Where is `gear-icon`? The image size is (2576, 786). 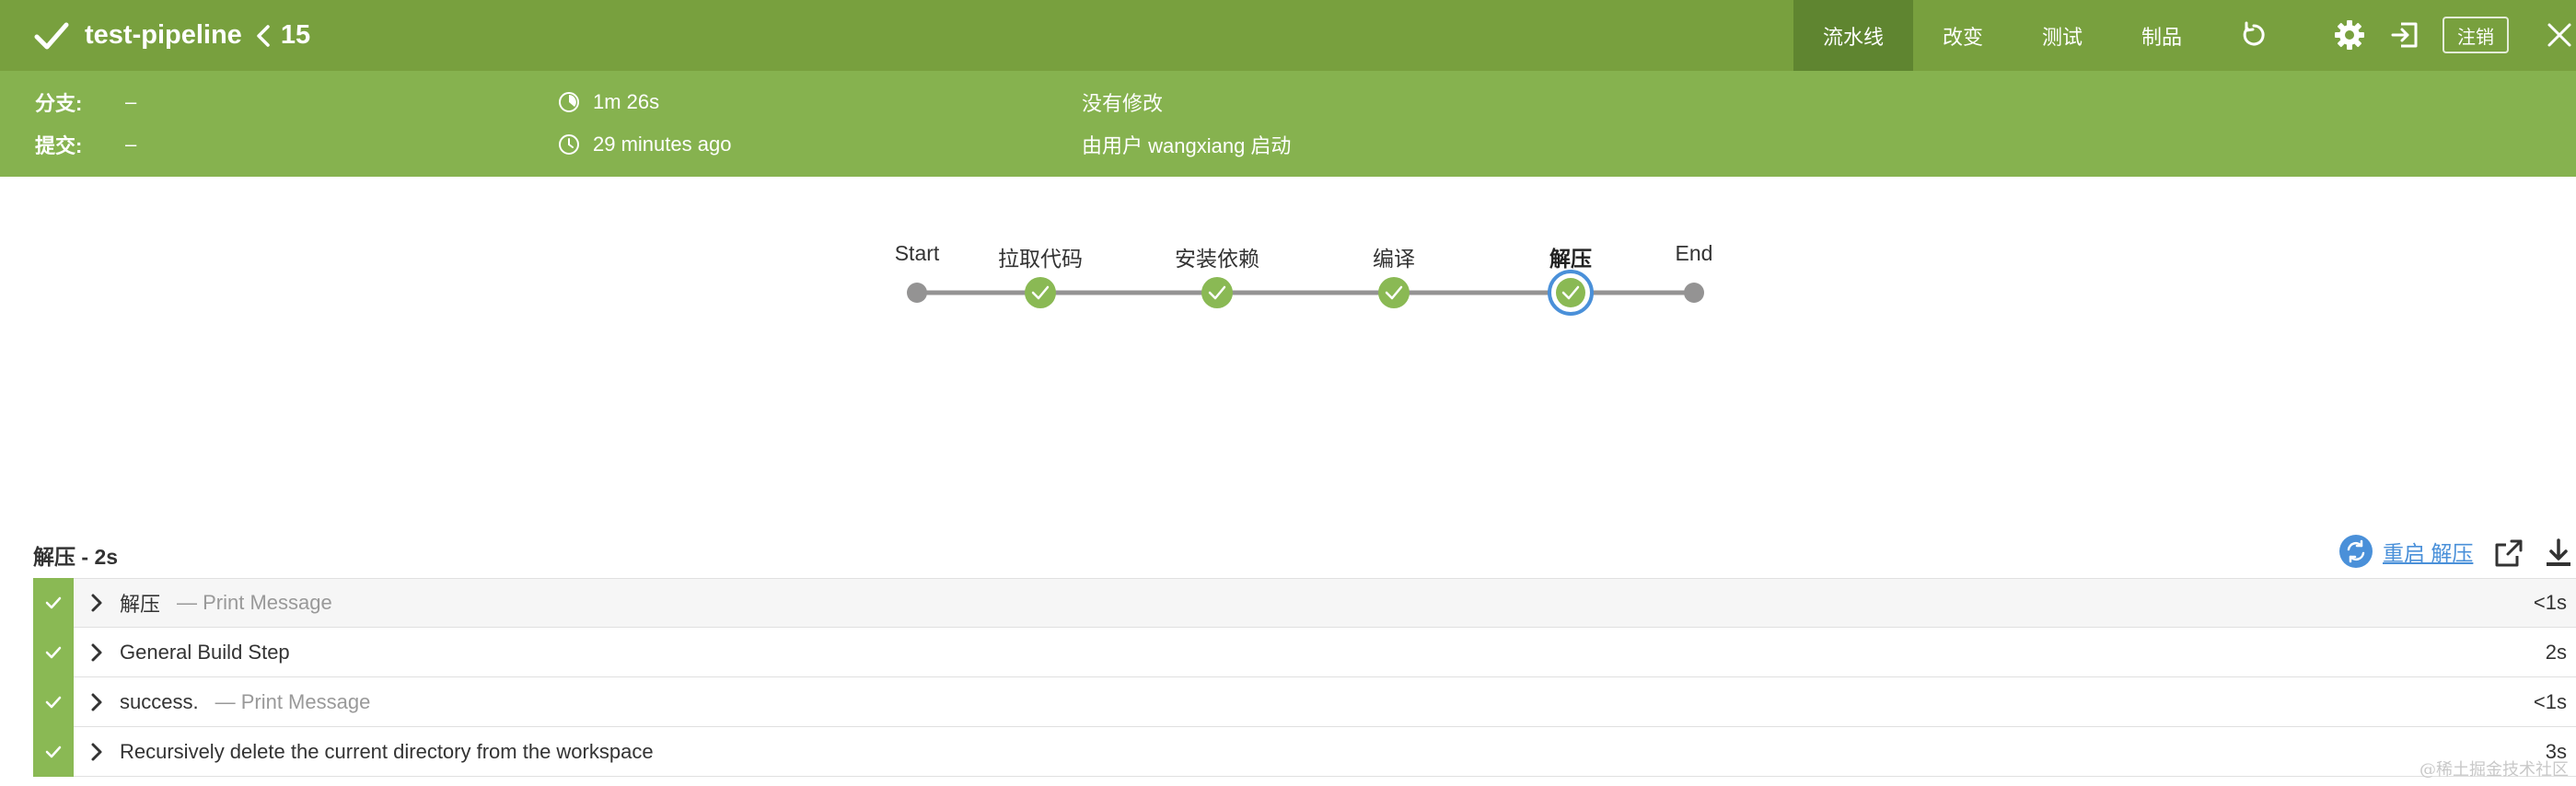
gear-icon is located at coordinates (2349, 35).